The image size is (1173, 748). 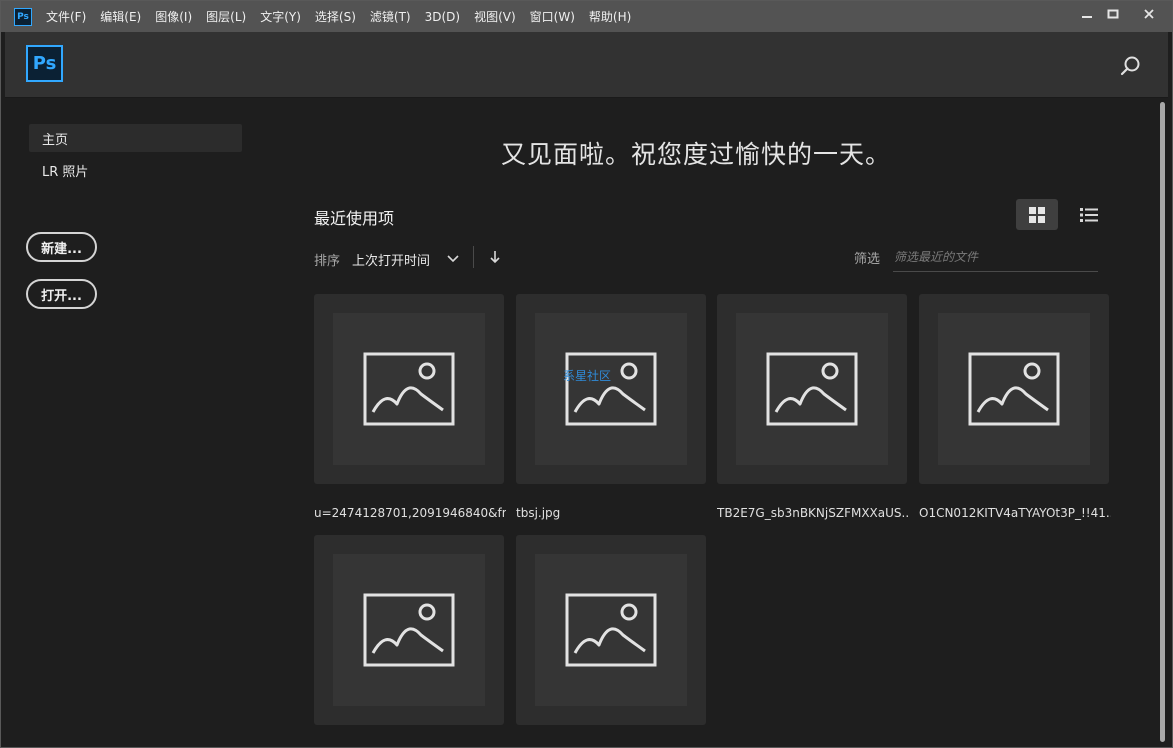 What do you see at coordinates (442, 17) in the screenshot?
I see `menu-3d: 3D(D)` at bounding box center [442, 17].